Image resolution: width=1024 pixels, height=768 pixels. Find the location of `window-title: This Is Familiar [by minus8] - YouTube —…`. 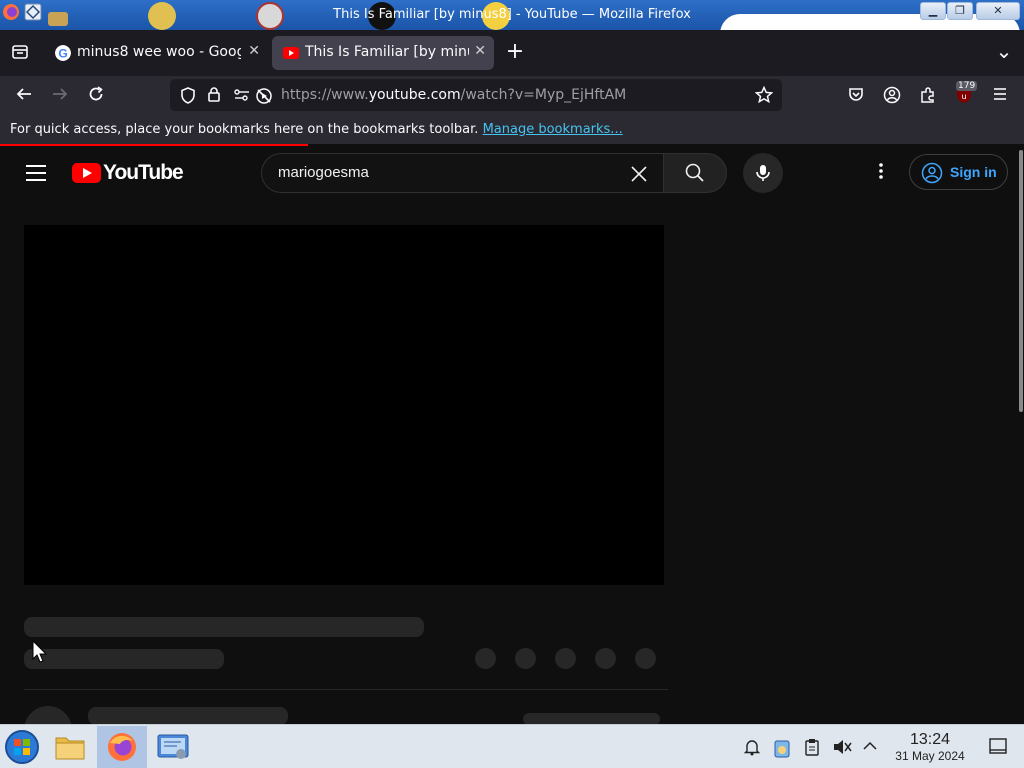

window-title: This Is Familiar [by minus8] - YouTube —… is located at coordinates (512, 14).